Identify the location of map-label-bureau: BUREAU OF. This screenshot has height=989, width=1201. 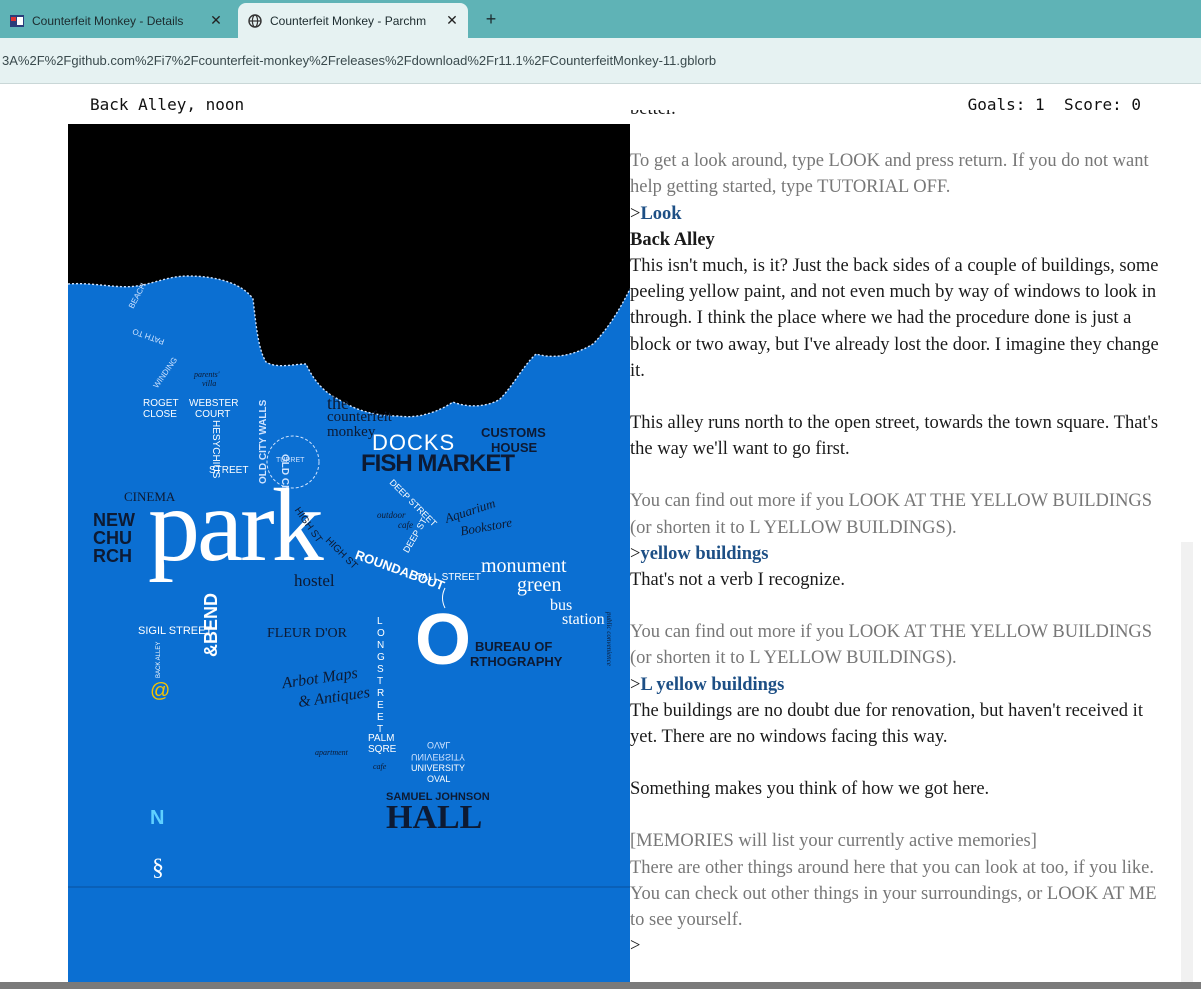
(514, 646).